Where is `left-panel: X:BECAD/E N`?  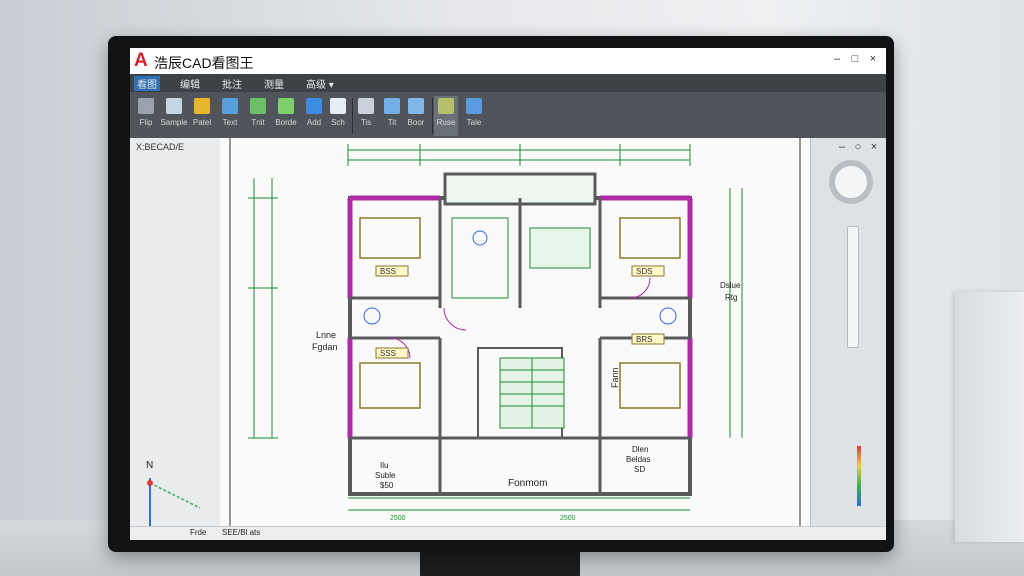
left-panel: X:BECAD/E N is located at coordinates (175, 332).